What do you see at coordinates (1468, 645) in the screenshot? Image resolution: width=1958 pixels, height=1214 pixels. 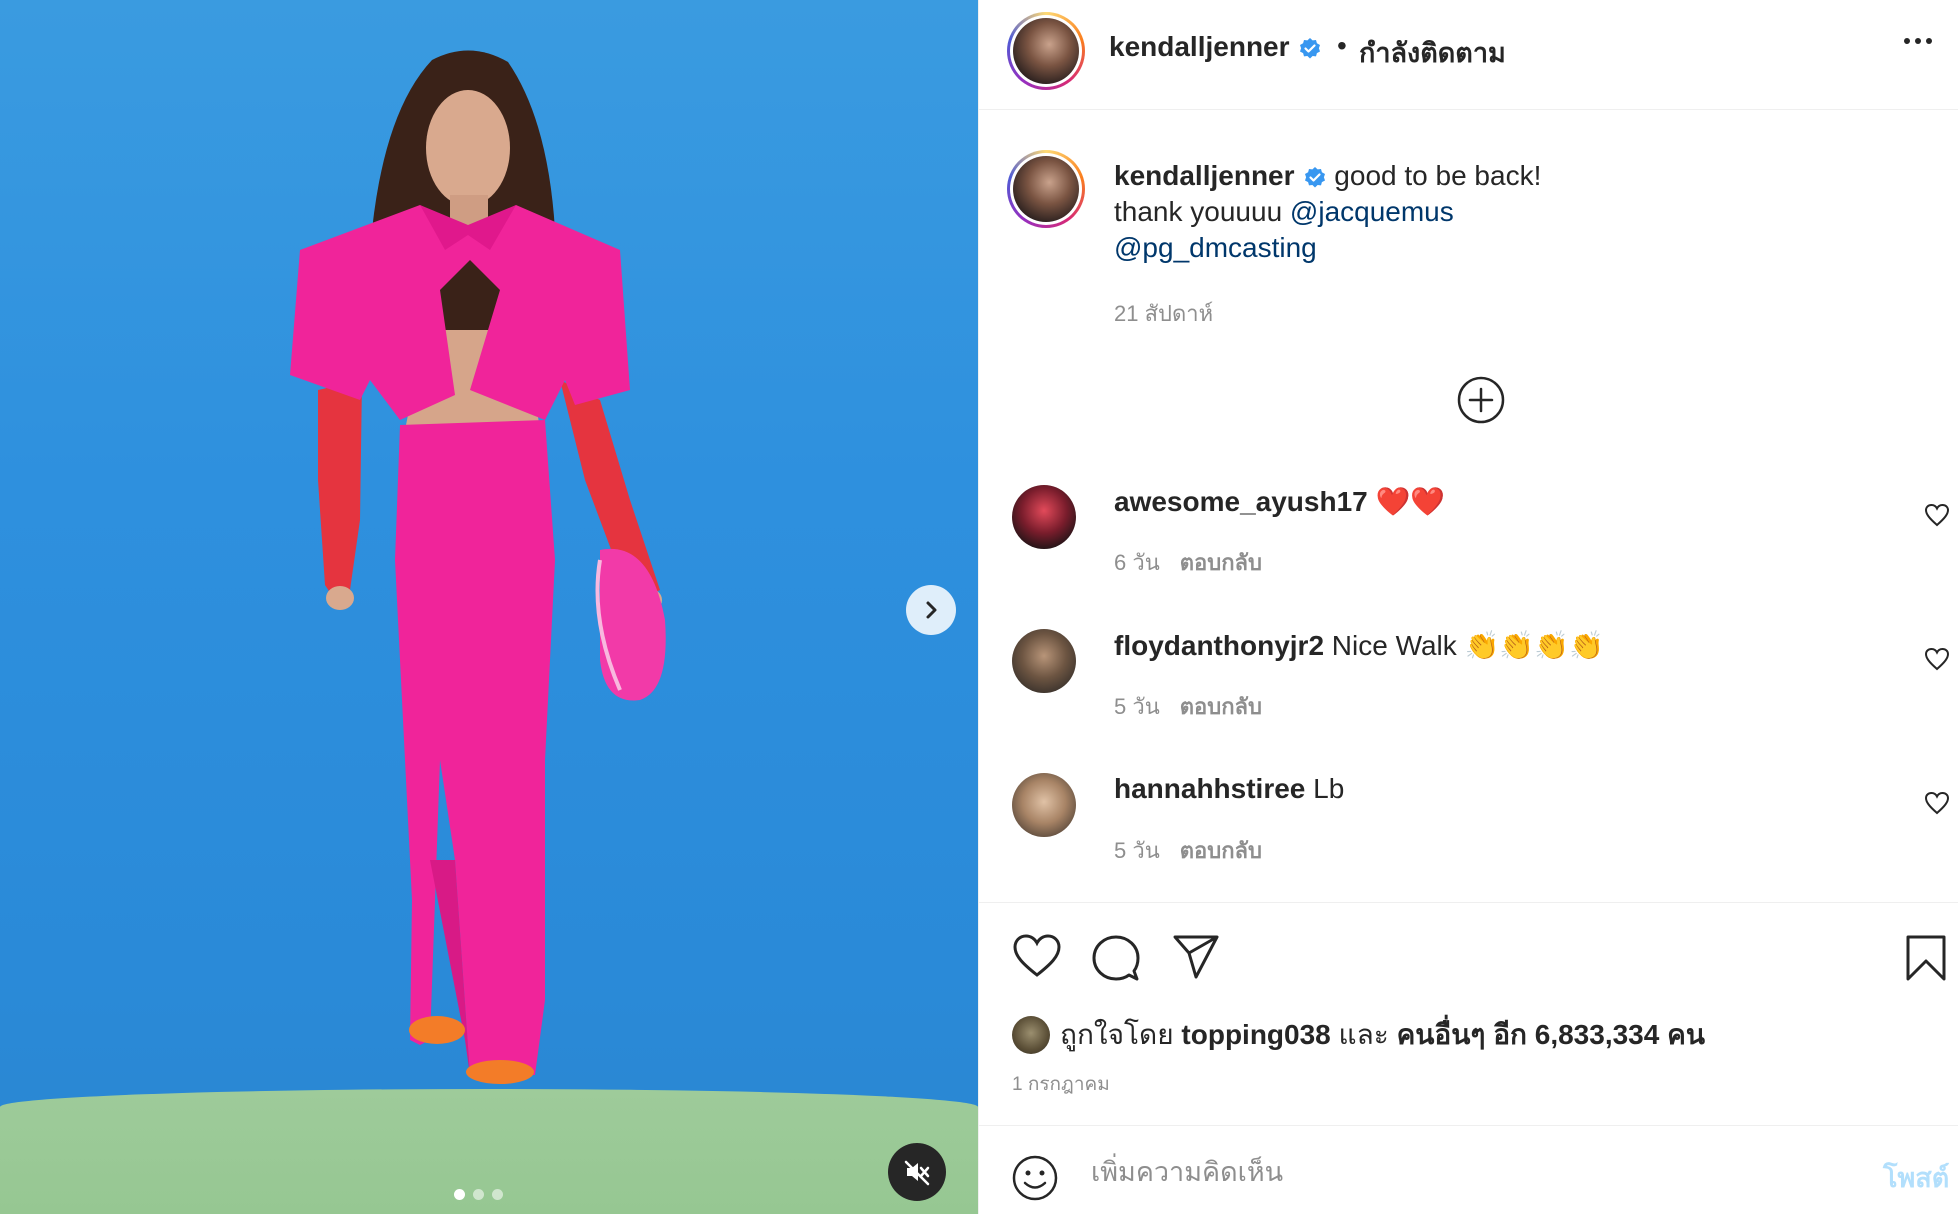 I see `comment-text: Nice Walk 👏👏👏👏` at bounding box center [1468, 645].